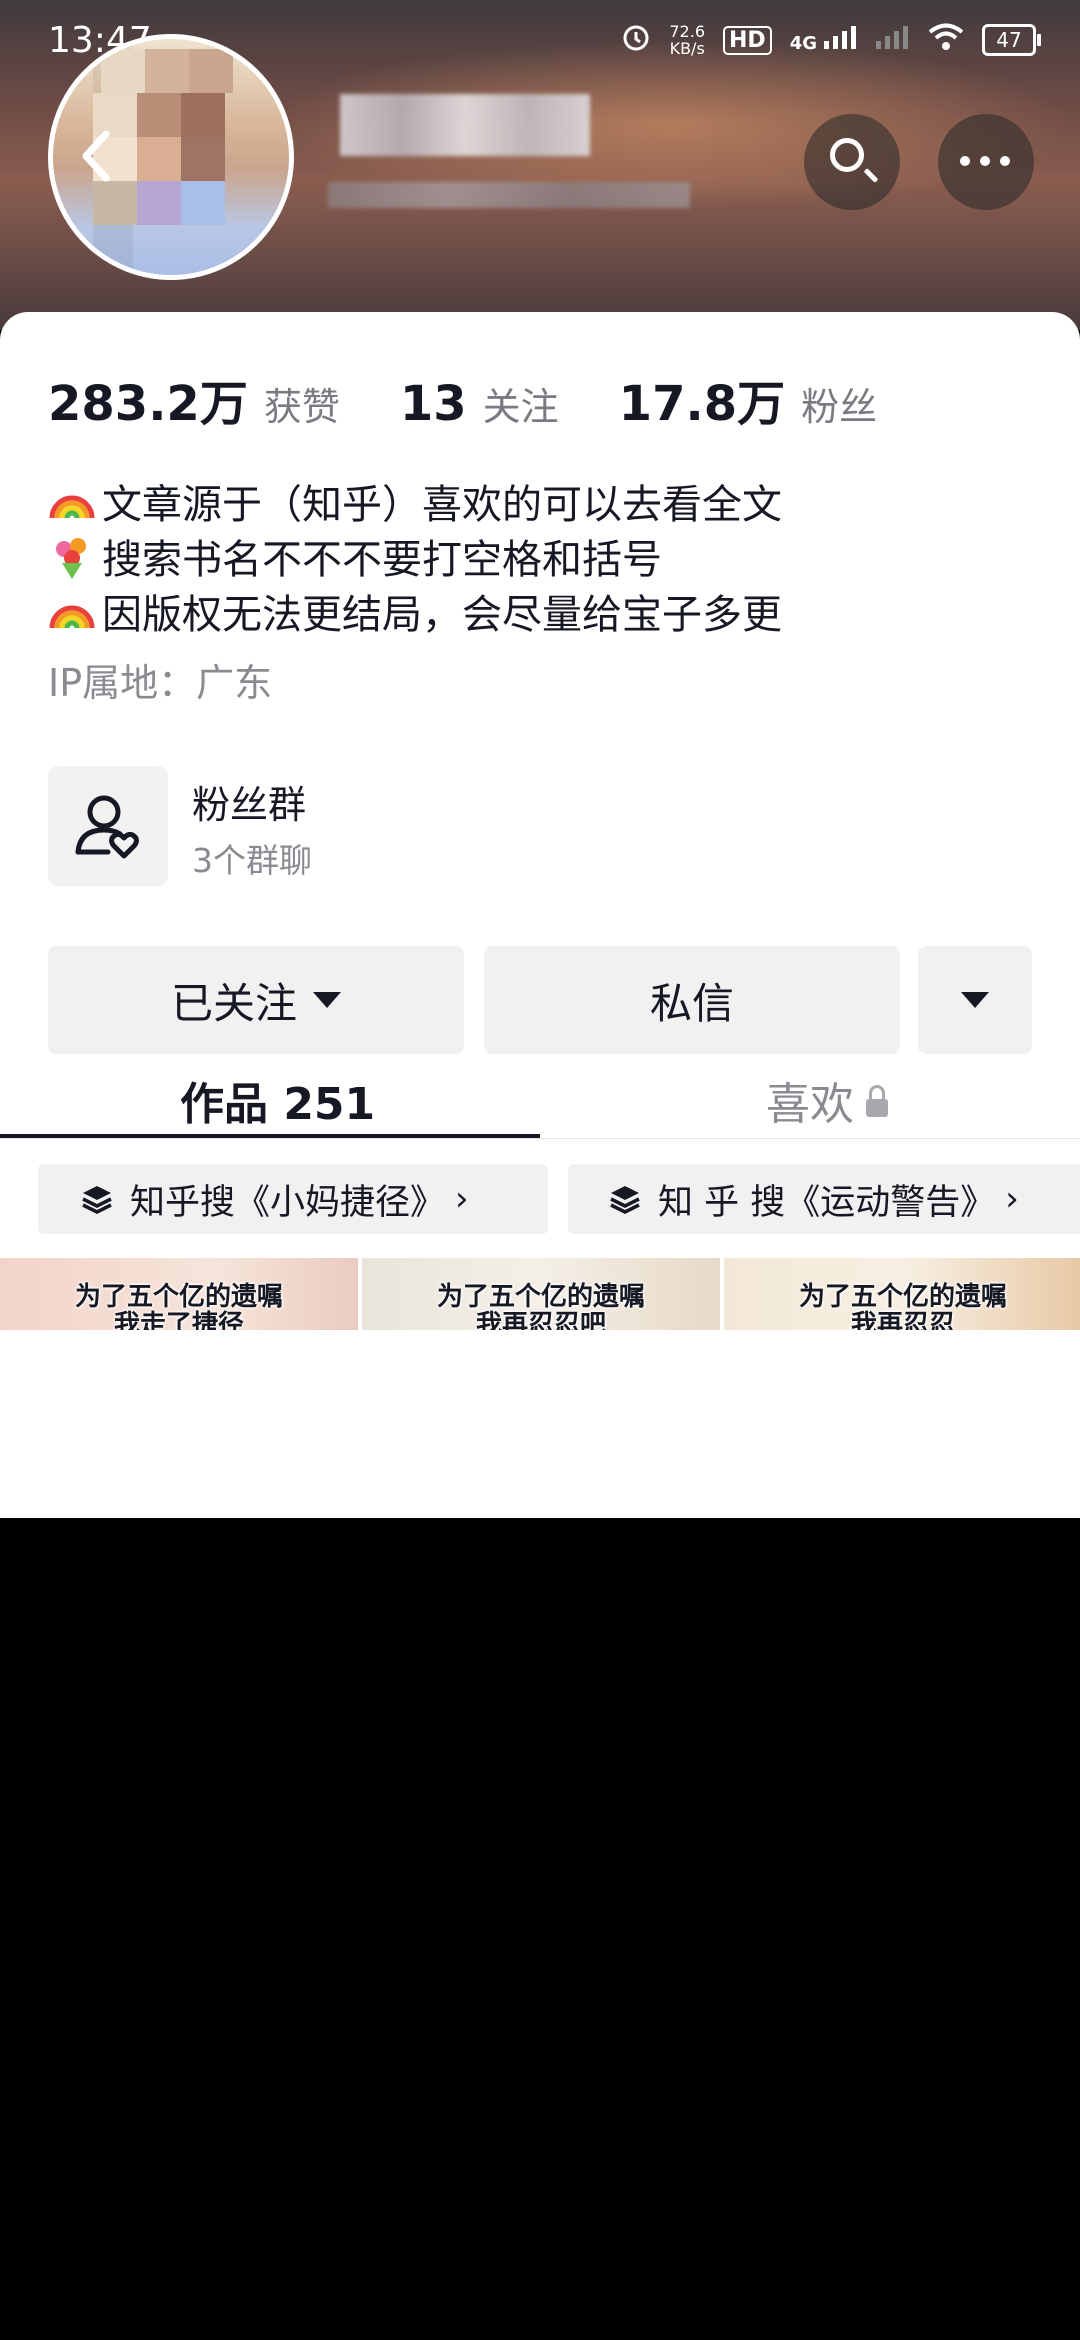 The height and width of the screenshot is (2340, 1080). Describe the element at coordinates (179, 1294) in the screenshot. I see `video-thumbnail: 为了五个亿的遗嘱 我走了捷径` at that location.